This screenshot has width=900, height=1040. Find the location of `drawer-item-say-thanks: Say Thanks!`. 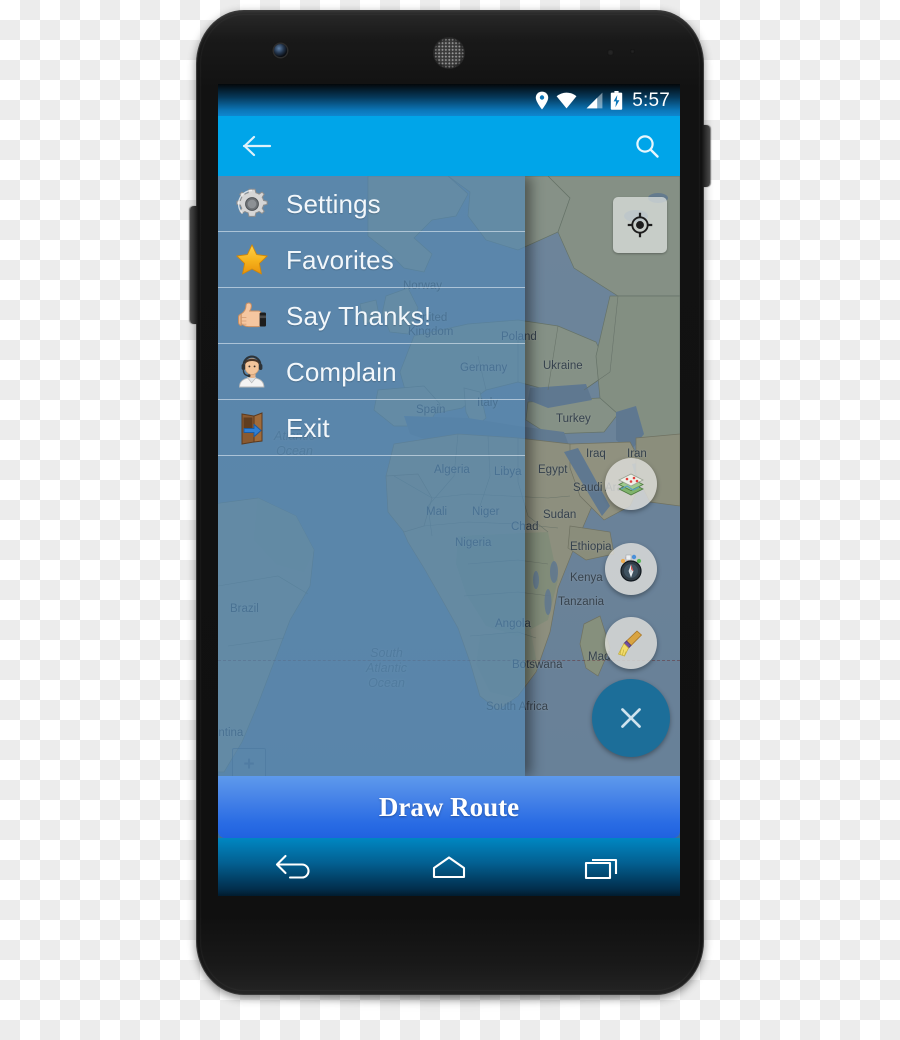

drawer-item-say-thanks: Say Thanks! is located at coordinates (371, 316).